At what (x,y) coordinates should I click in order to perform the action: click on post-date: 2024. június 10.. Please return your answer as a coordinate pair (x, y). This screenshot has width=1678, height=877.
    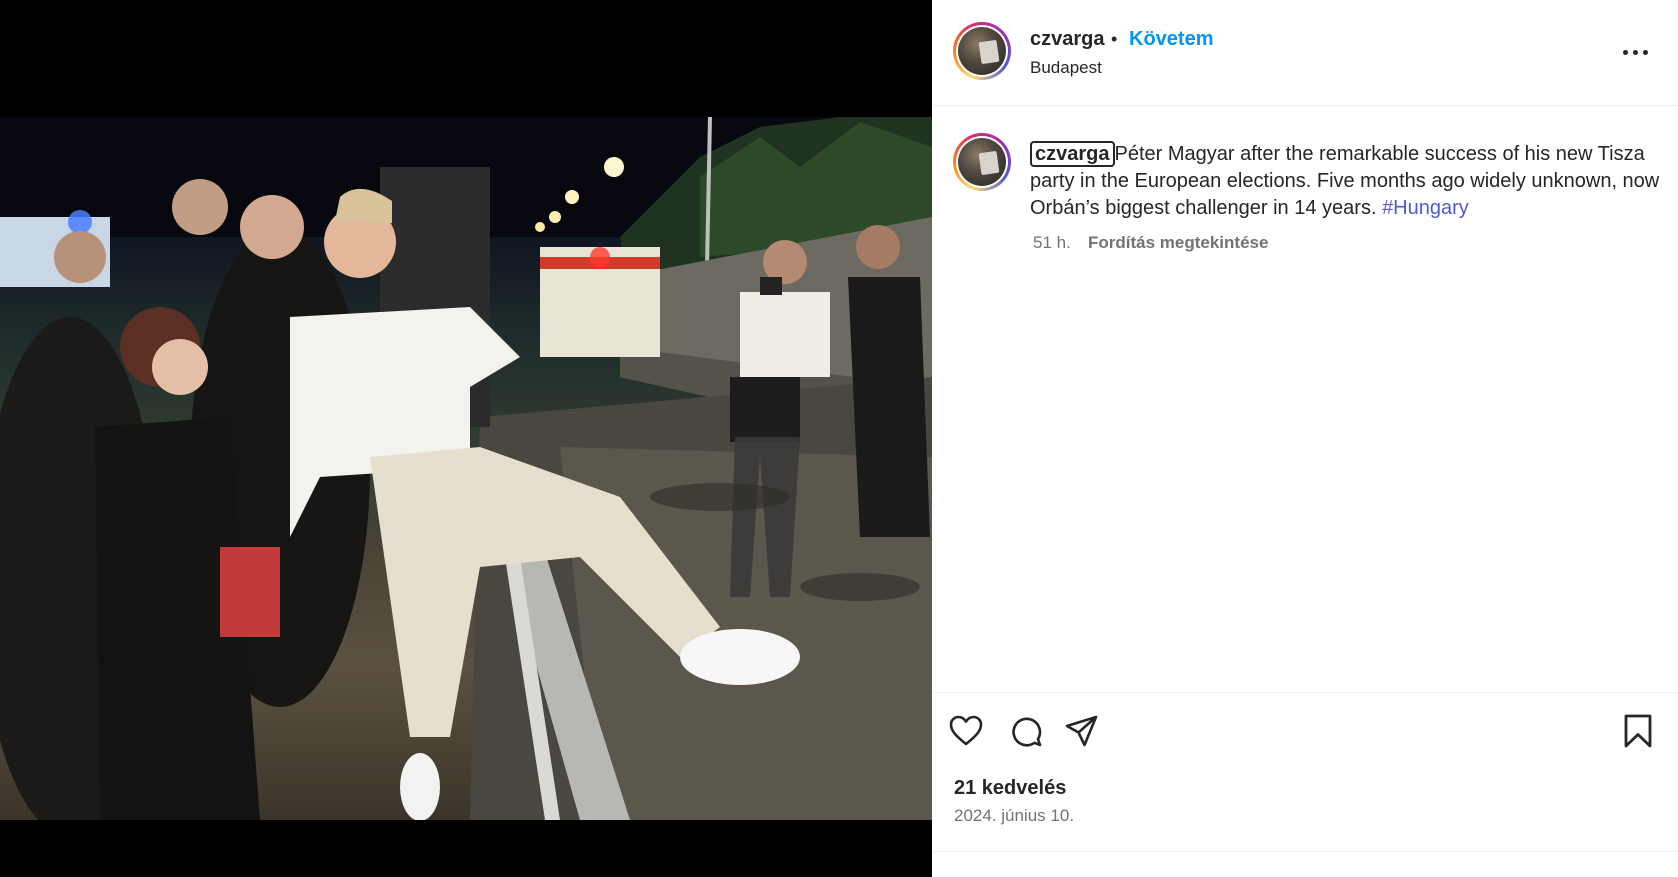
    Looking at the image, I should click on (1014, 816).